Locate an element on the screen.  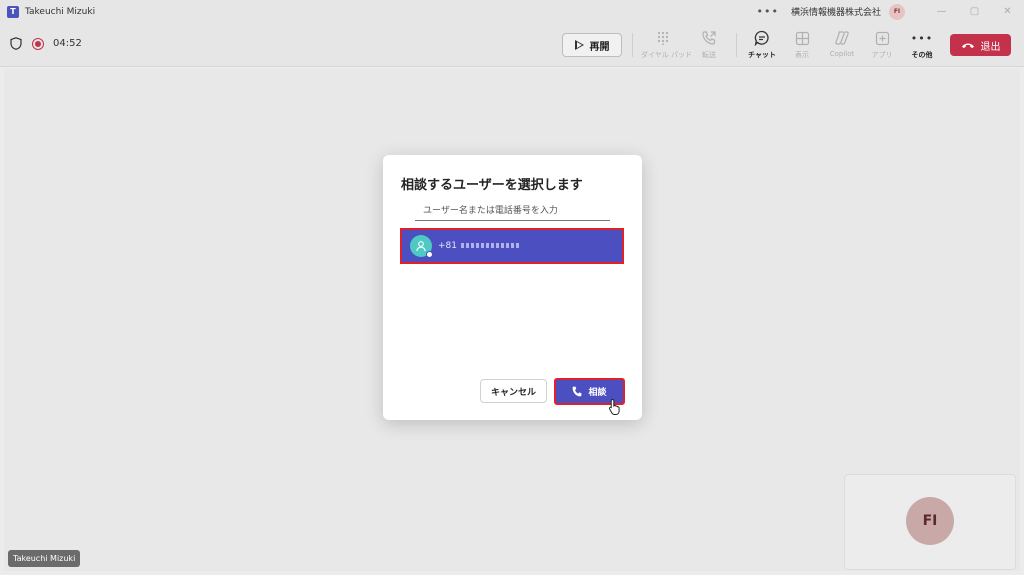
apps-button: アプリ is located at coordinates (882, 44).